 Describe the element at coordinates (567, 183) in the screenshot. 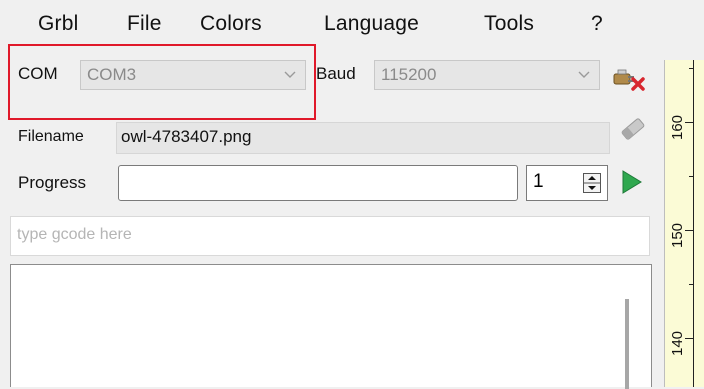

I see `copies-spinner: 1` at that location.